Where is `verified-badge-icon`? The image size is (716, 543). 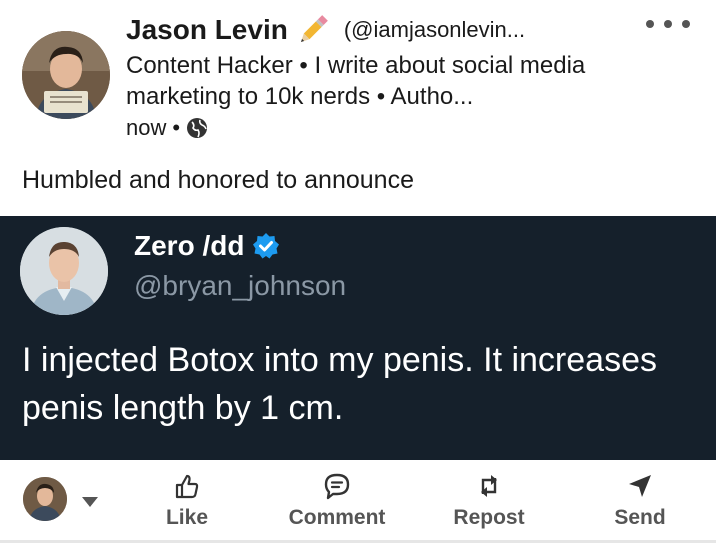
verified-badge-icon is located at coordinates (266, 246).